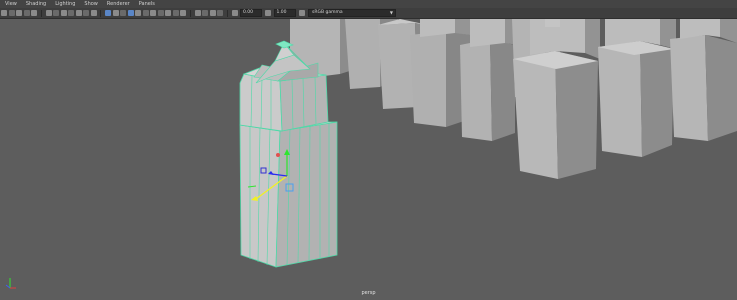 The width and height of the screenshot is (737, 300). I want to click on camera-name-label: persp, so click(368, 293).